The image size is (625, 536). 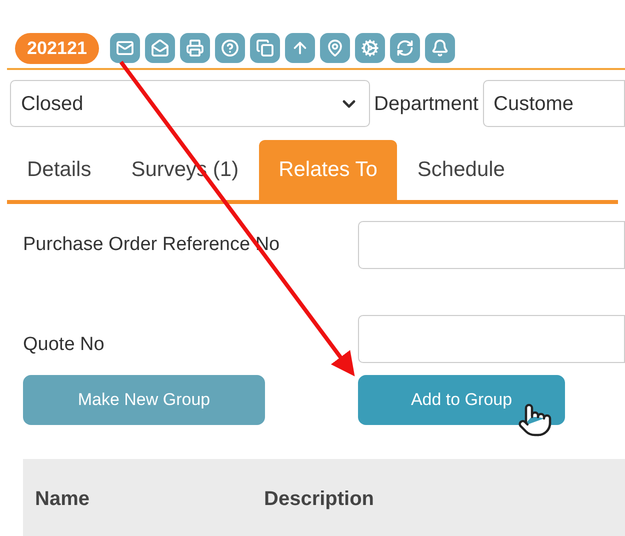 I want to click on record-number-badge: 202121, so click(x=57, y=48).